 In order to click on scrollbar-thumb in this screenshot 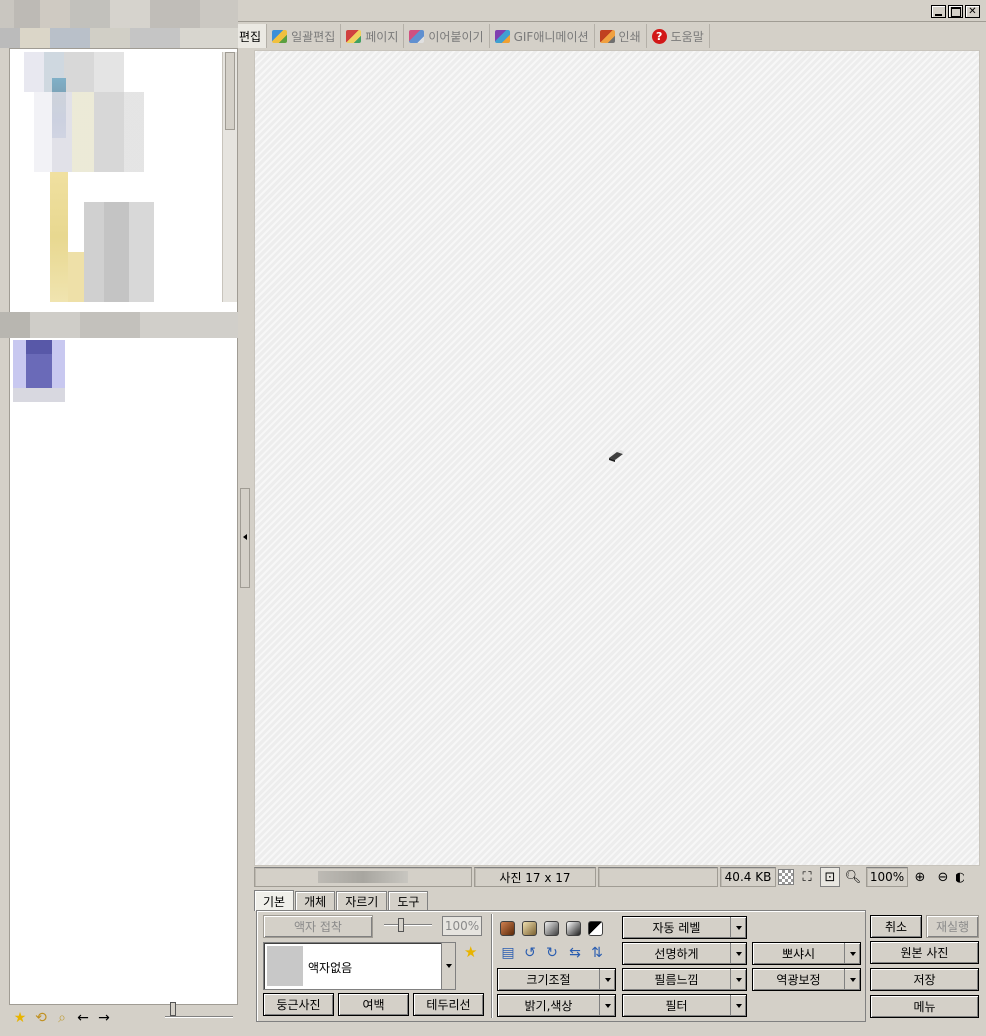, I will do `click(230, 91)`.